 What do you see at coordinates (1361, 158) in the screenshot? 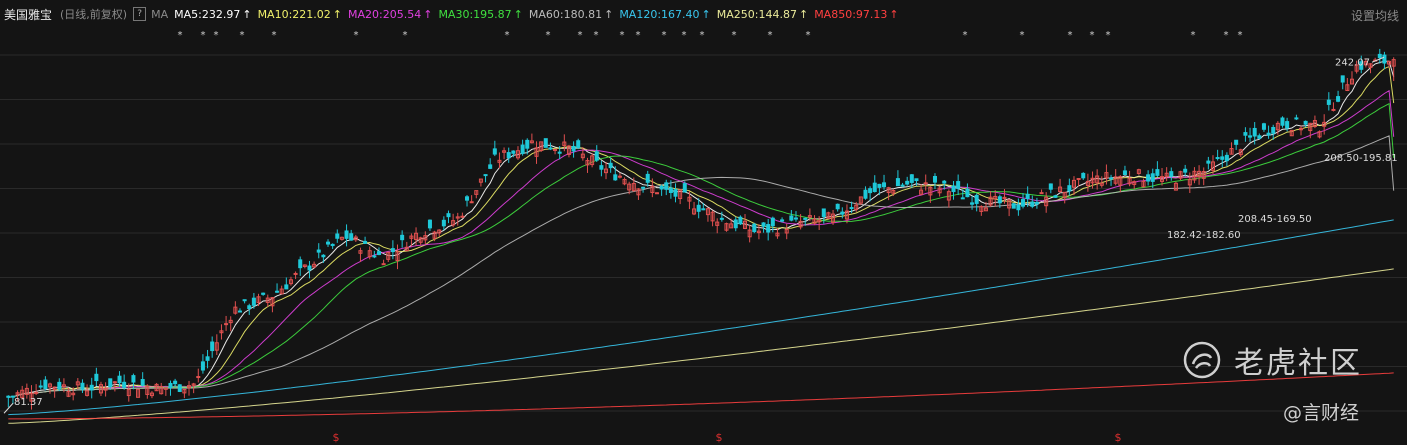
I see `range-label-1: 208.50-195.81` at bounding box center [1361, 158].